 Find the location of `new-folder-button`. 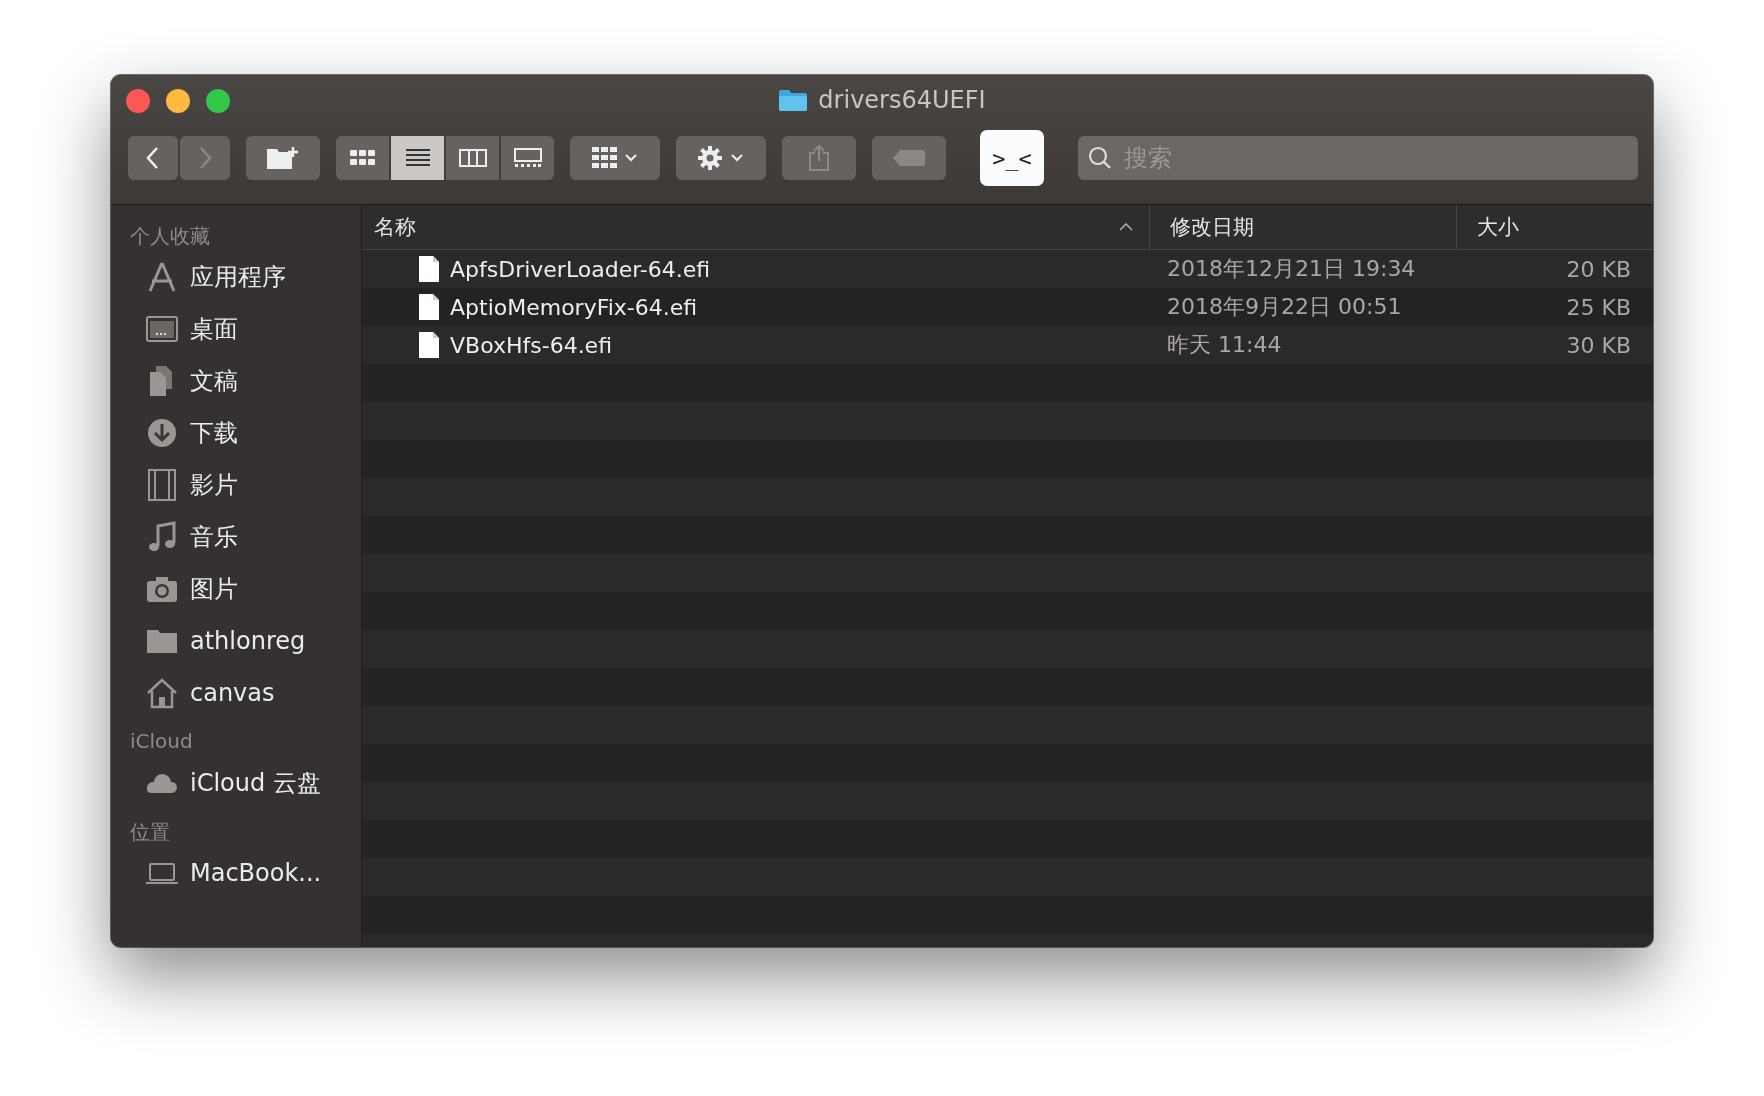

new-folder-button is located at coordinates (283, 158).